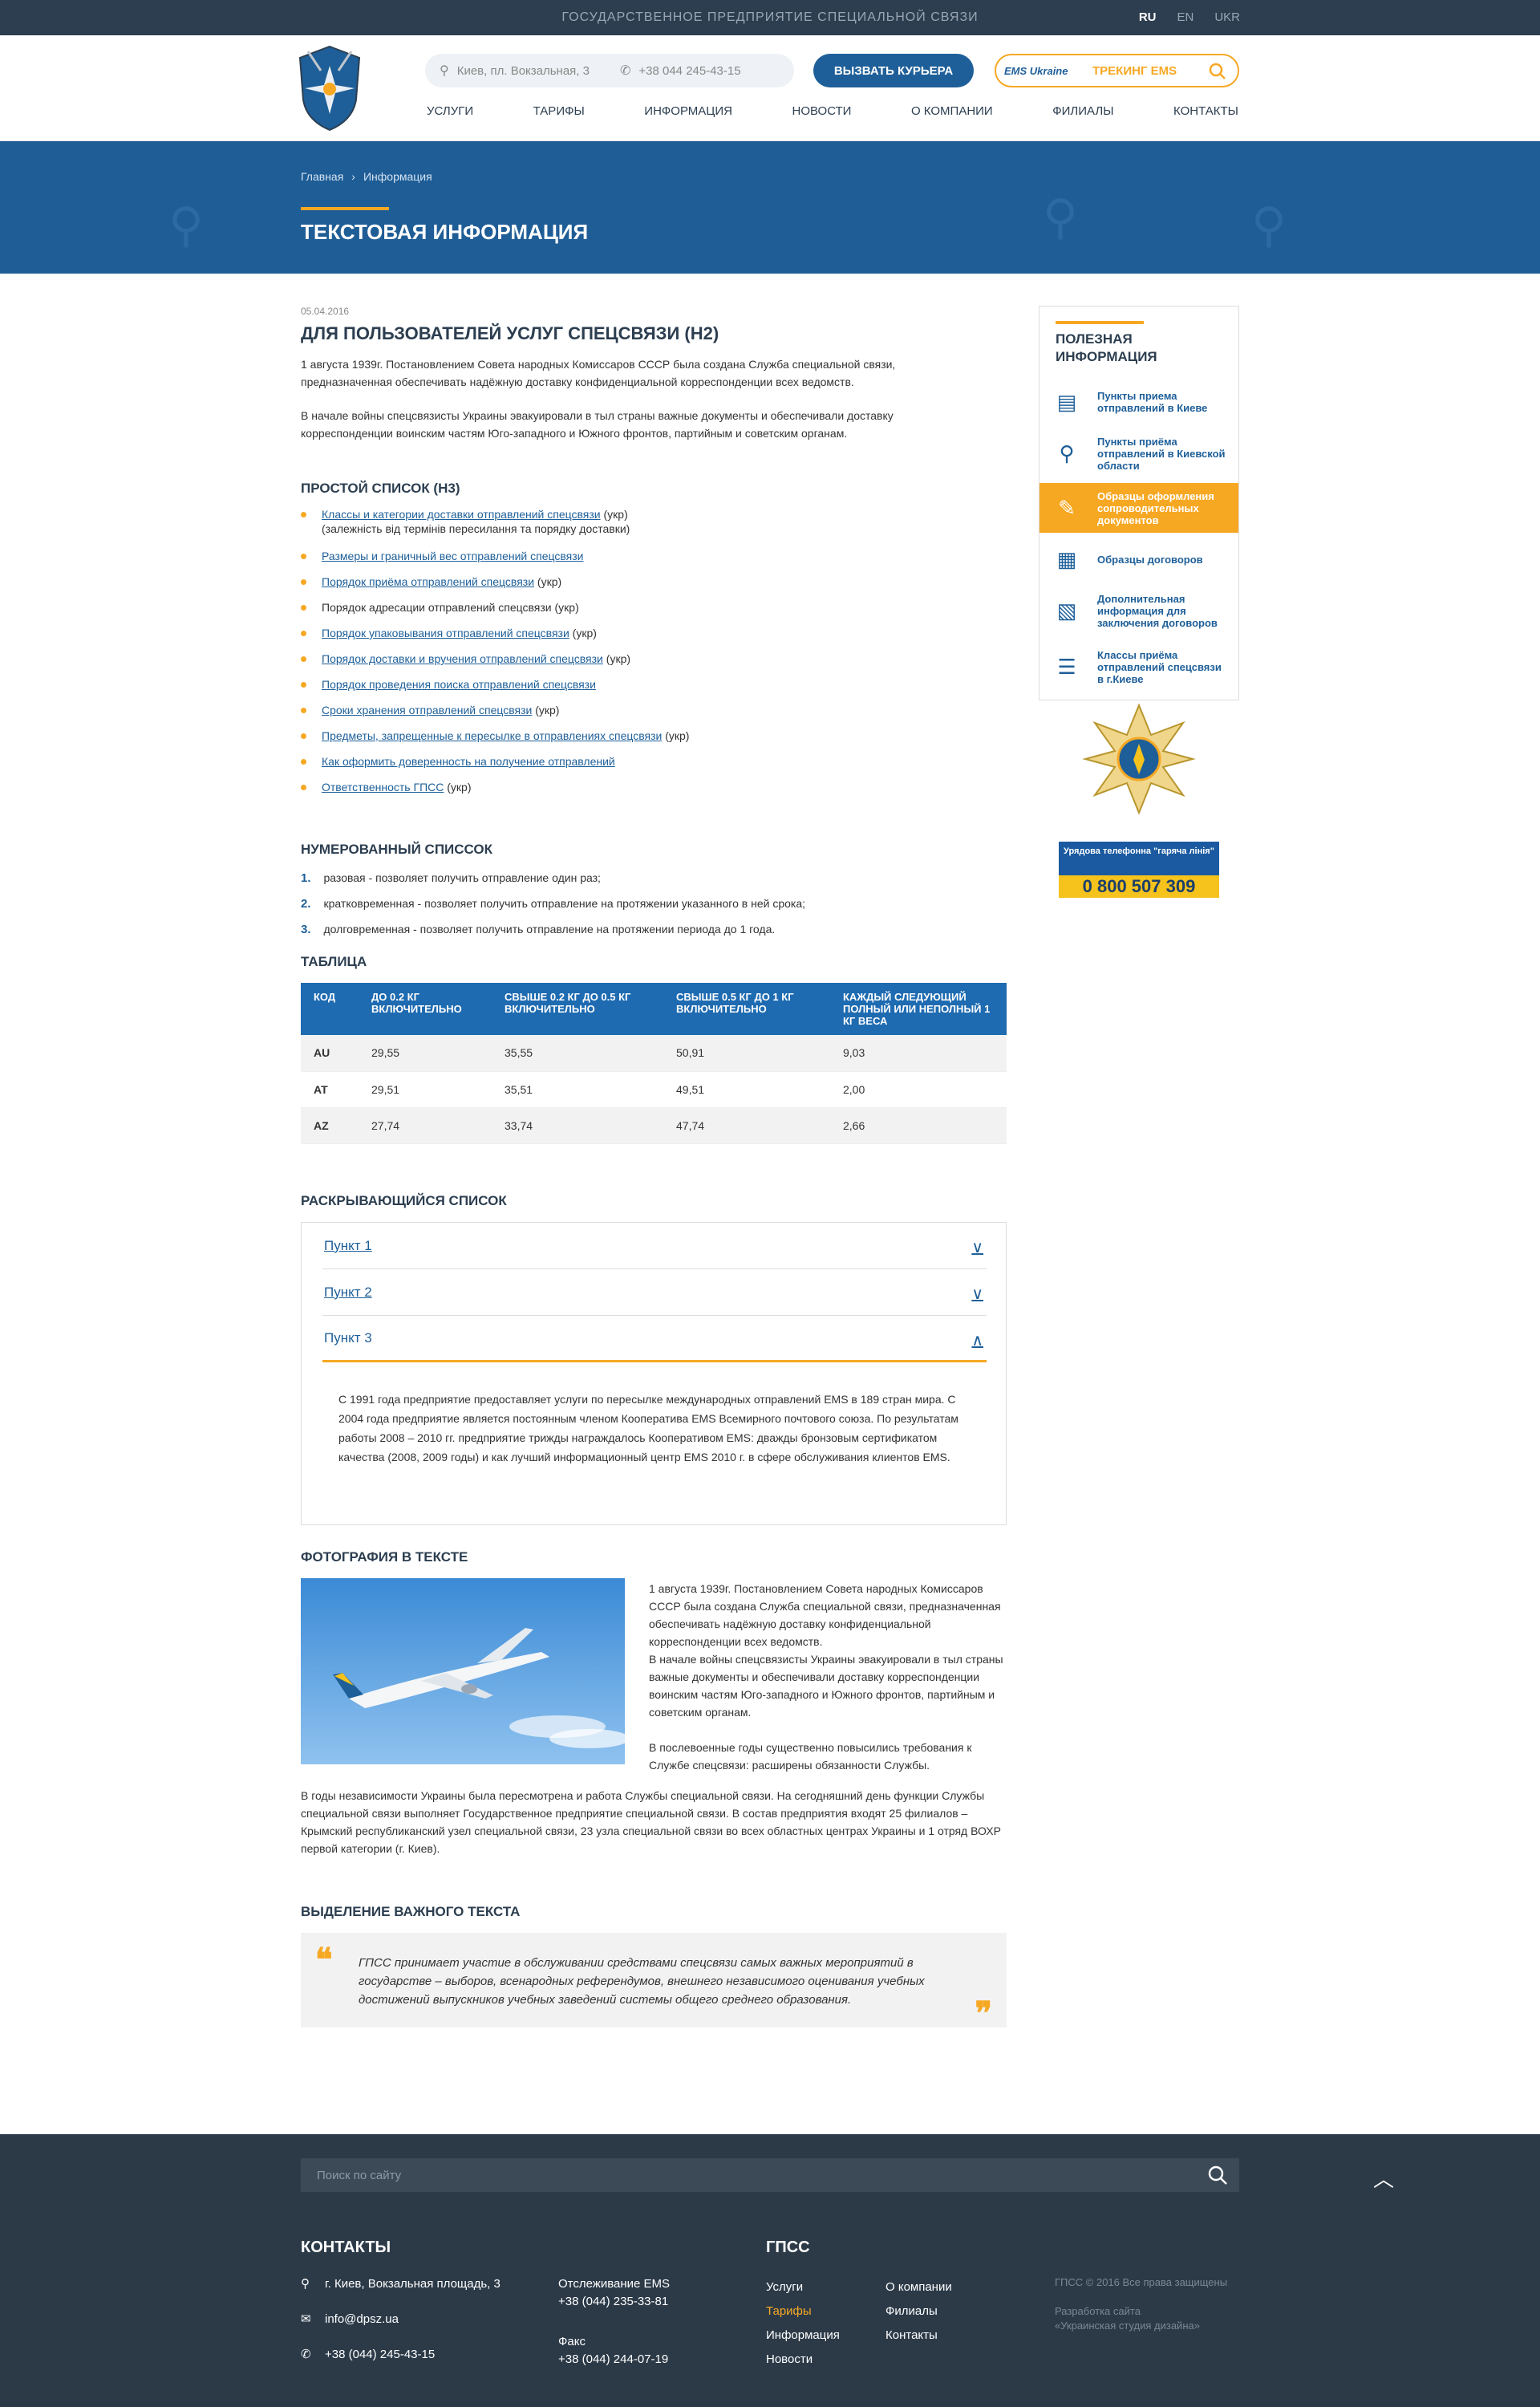  What do you see at coordinates (445, 232) in the screenshot?
I see `page-title: Текстовая информация` at bounding box center [445, 232].